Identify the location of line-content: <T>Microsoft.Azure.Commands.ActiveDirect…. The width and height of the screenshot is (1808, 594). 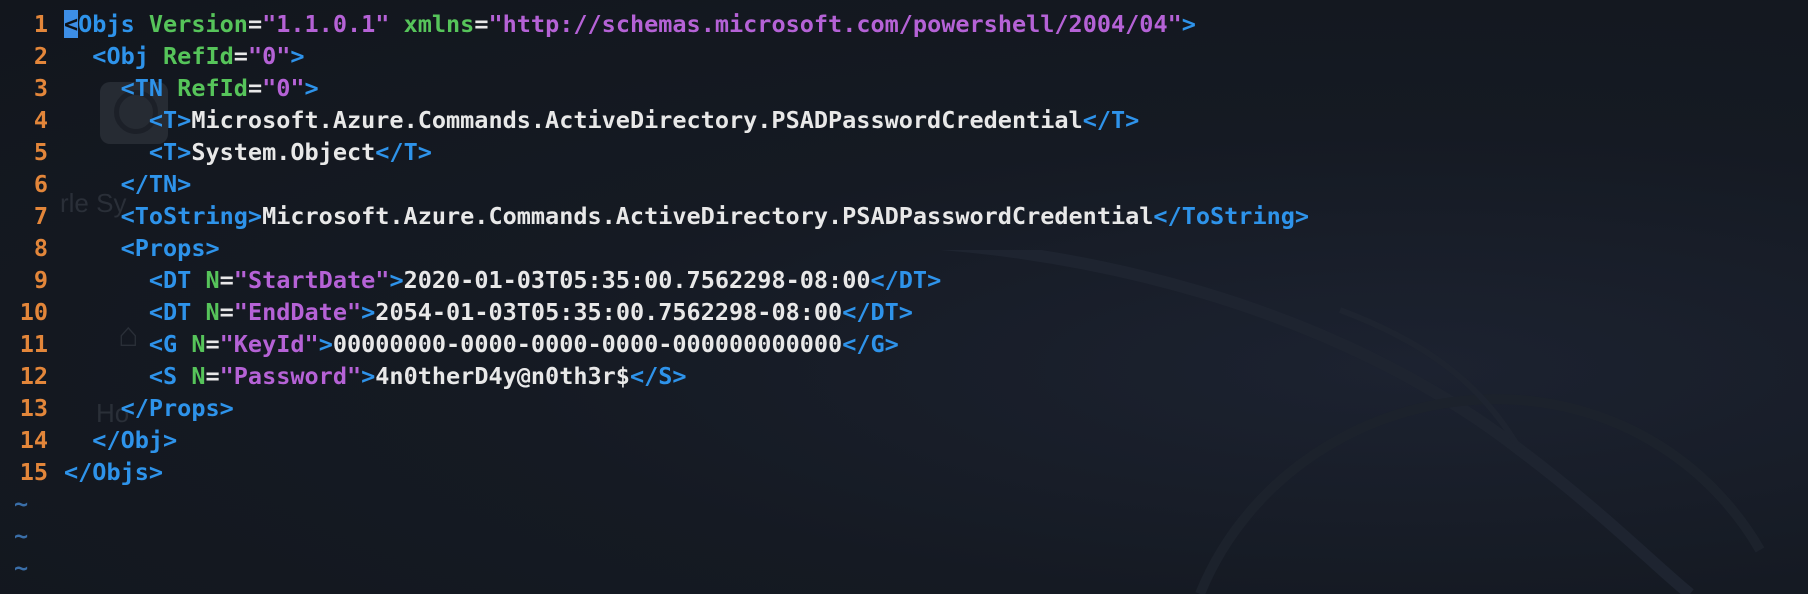
(601, 120).